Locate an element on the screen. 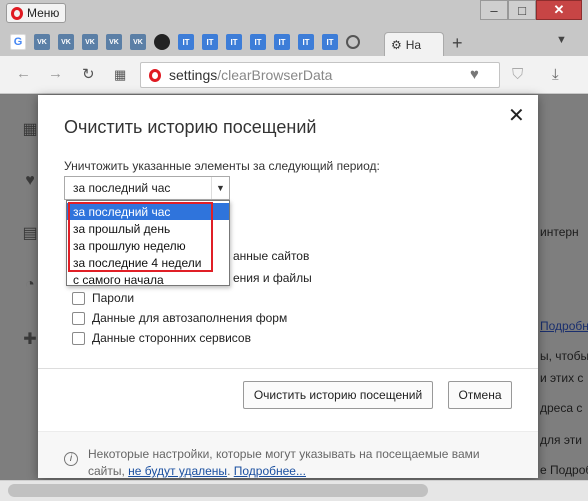 The height and width of the screenshot is (501, 588). info-icon: i is located at coordinates (71, 459).